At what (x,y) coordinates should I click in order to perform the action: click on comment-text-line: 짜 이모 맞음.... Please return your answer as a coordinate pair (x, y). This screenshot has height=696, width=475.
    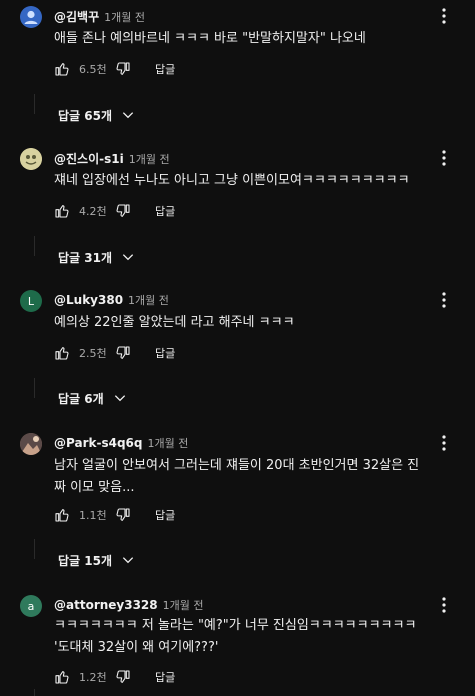
    Looking at the image, I should click on (94, 487).